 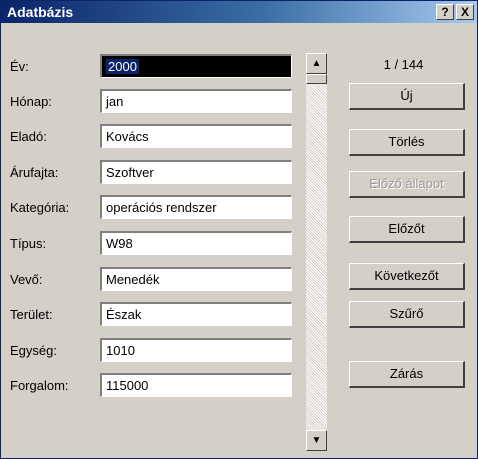 I want to click on label-kategoria: Kategória:, so click(x=40, y=207).